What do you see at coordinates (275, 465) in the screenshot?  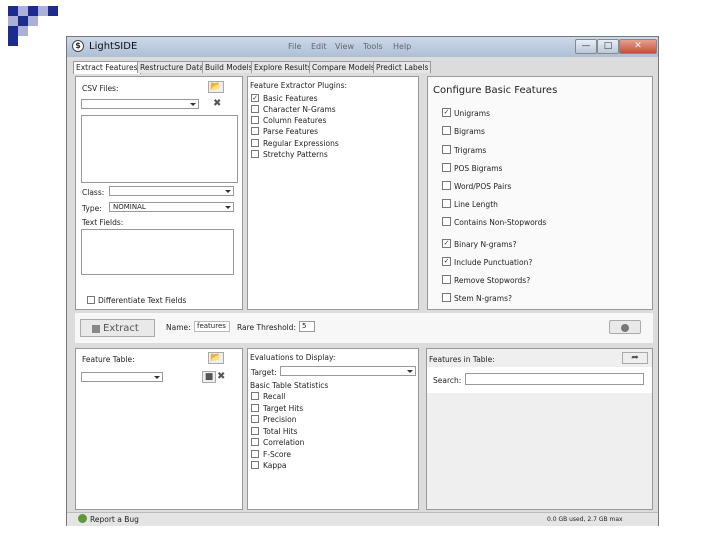 I see `stat-label: Kappa` at bounding box center [275, 465].